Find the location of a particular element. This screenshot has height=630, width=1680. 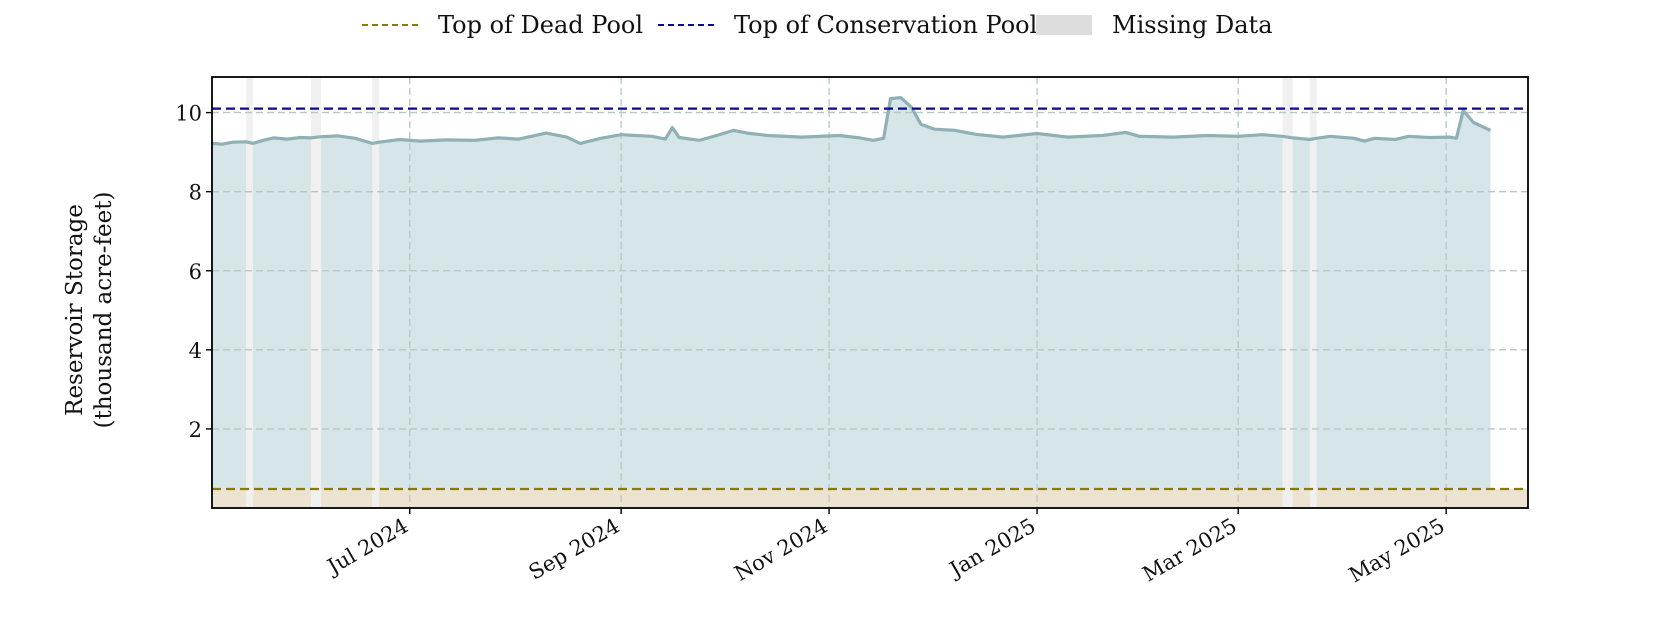

x-tick-label-5: Mar 2025 is located at coordinates (1189, 550).